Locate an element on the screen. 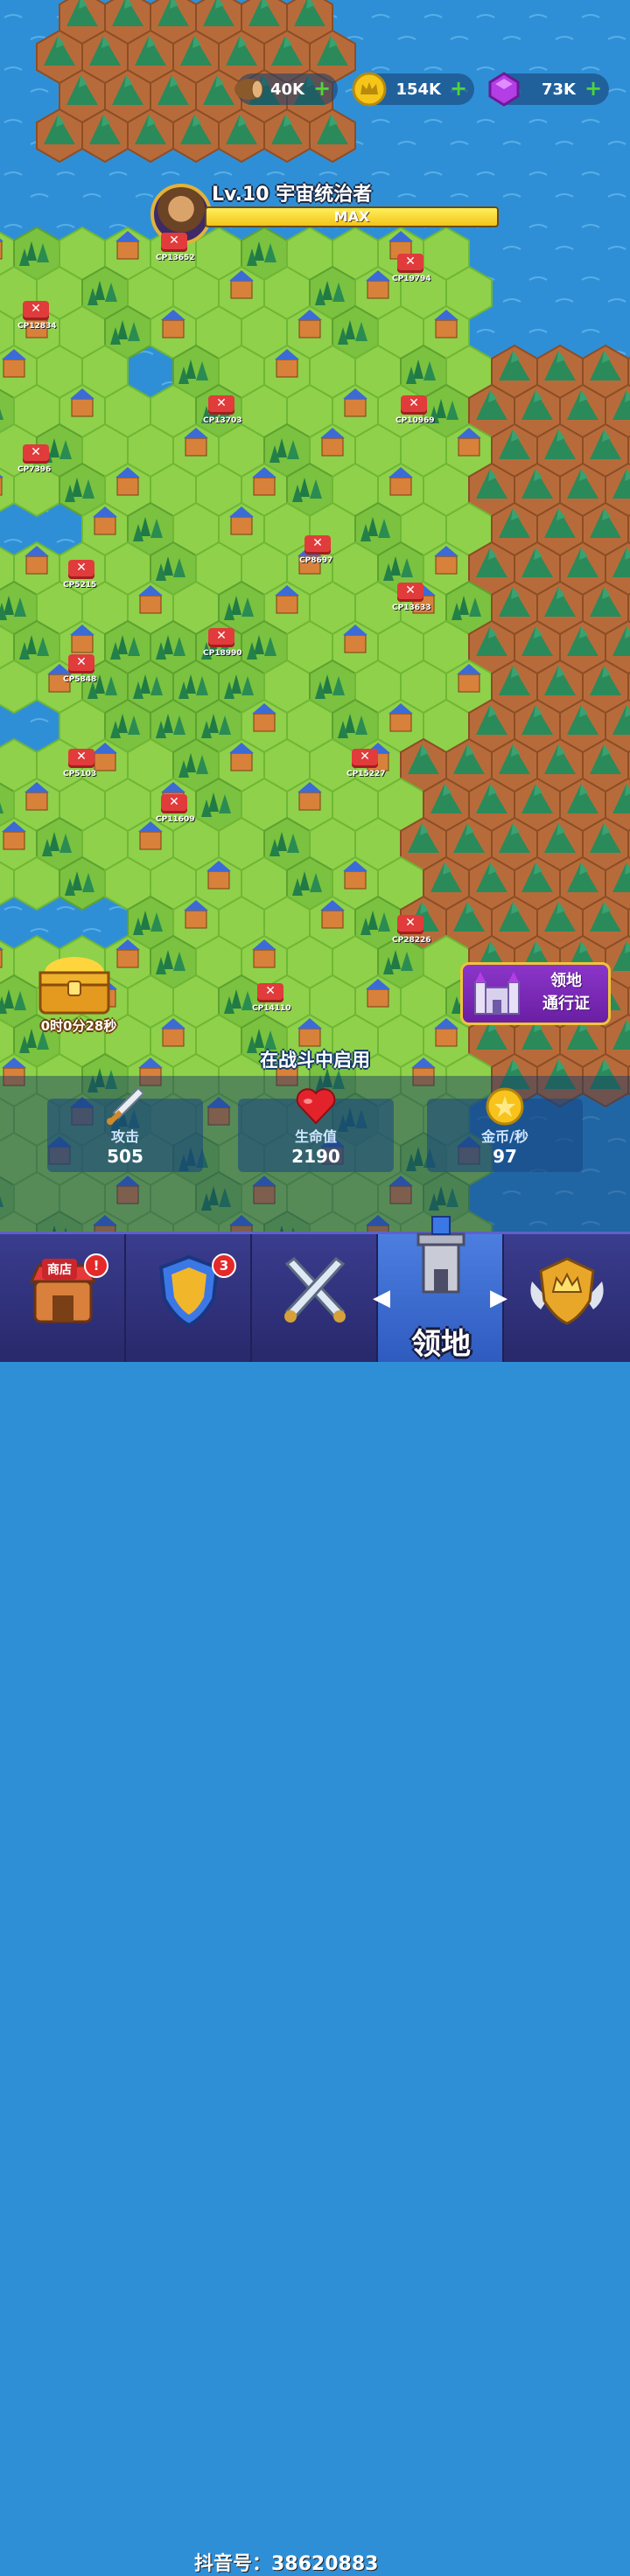 Image resolution: width=630 pixels, height=2576 pixels. add-gold-button: + is located at coordinates (458, 88).